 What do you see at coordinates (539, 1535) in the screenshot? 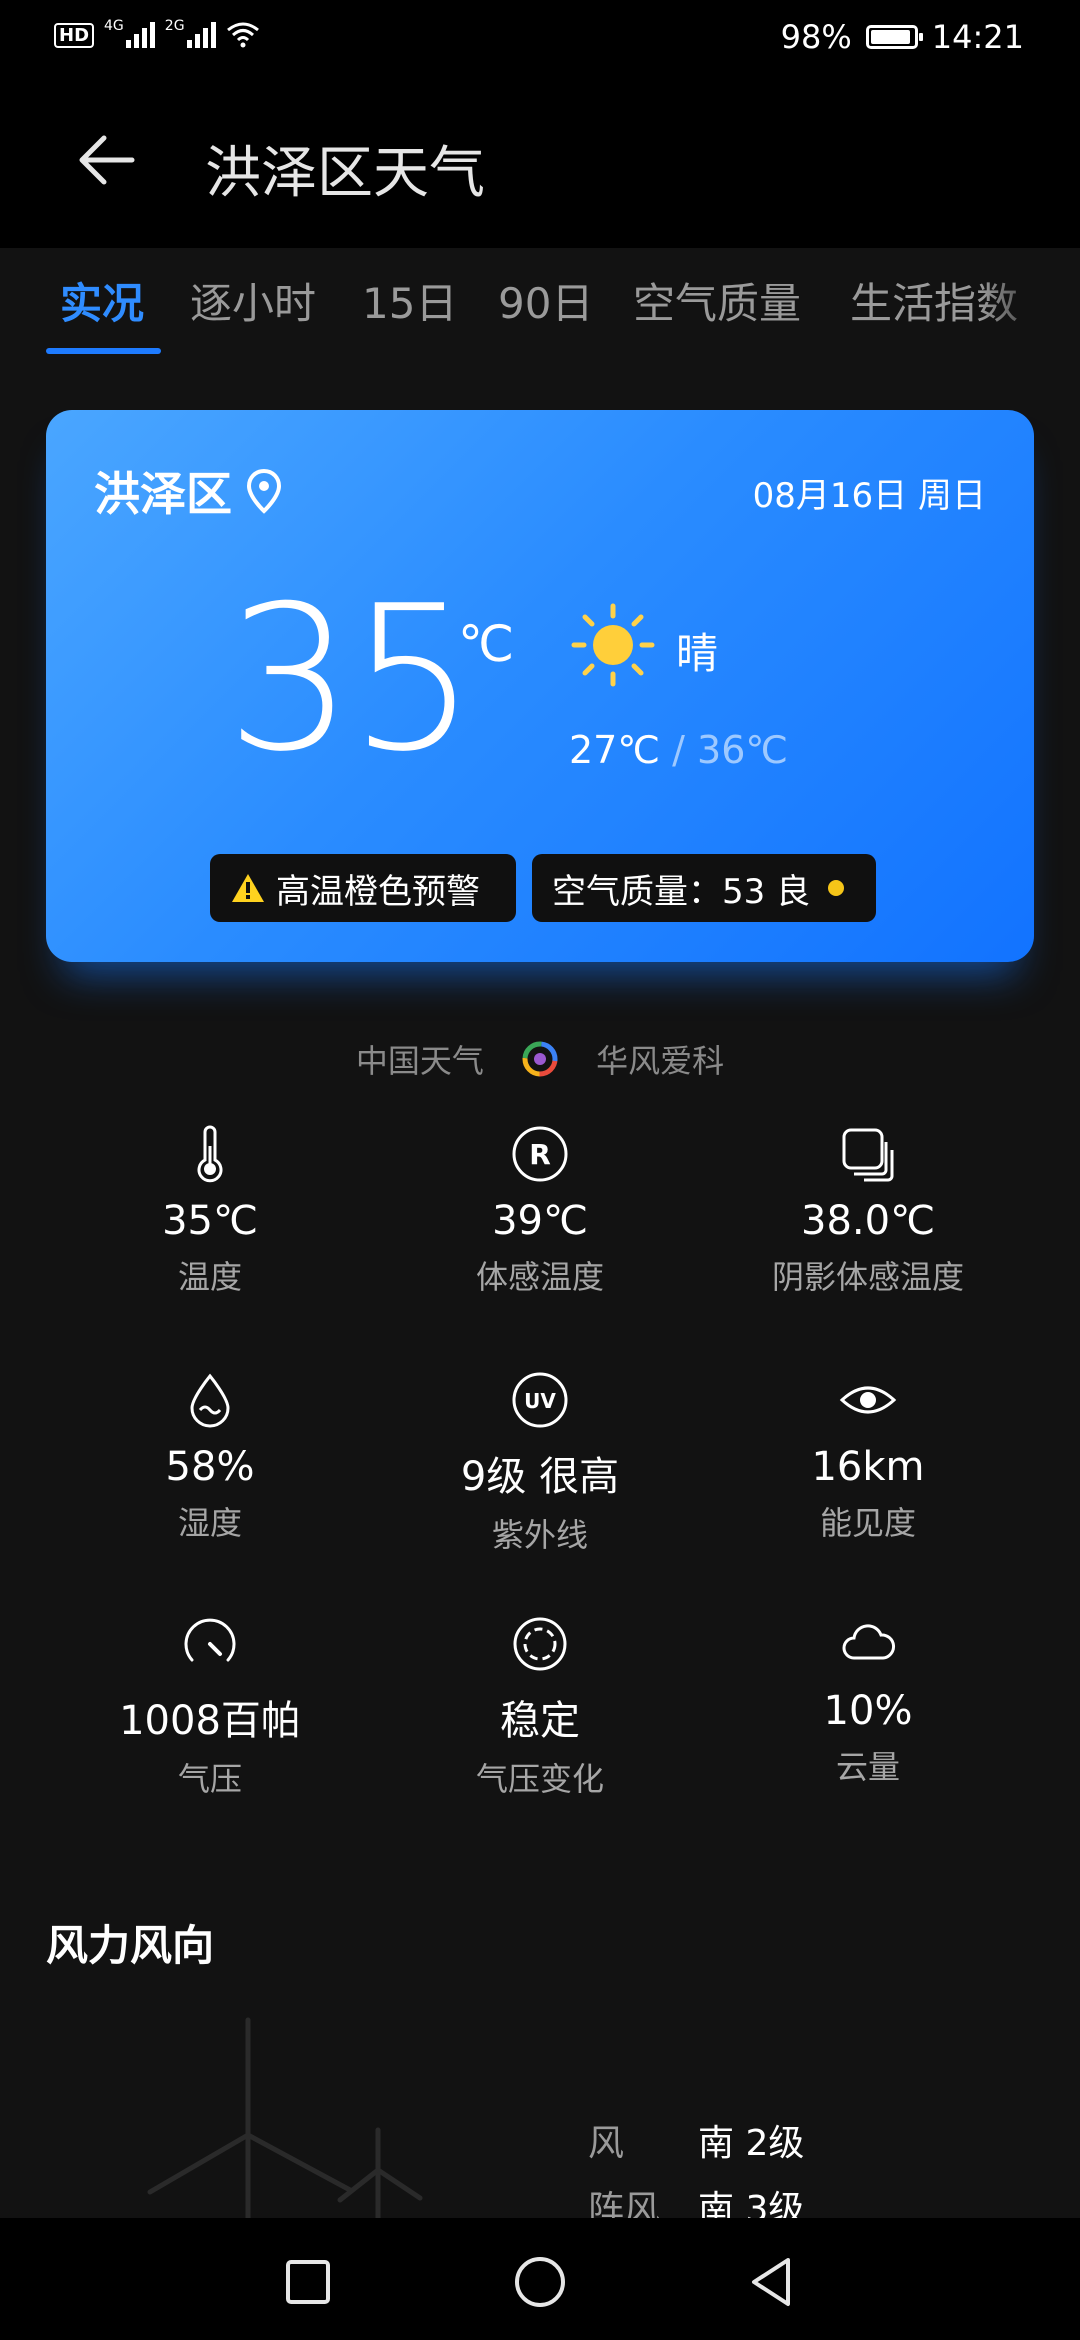
I see `metric-label: 紫外线` at bounding box center [539, 1535].